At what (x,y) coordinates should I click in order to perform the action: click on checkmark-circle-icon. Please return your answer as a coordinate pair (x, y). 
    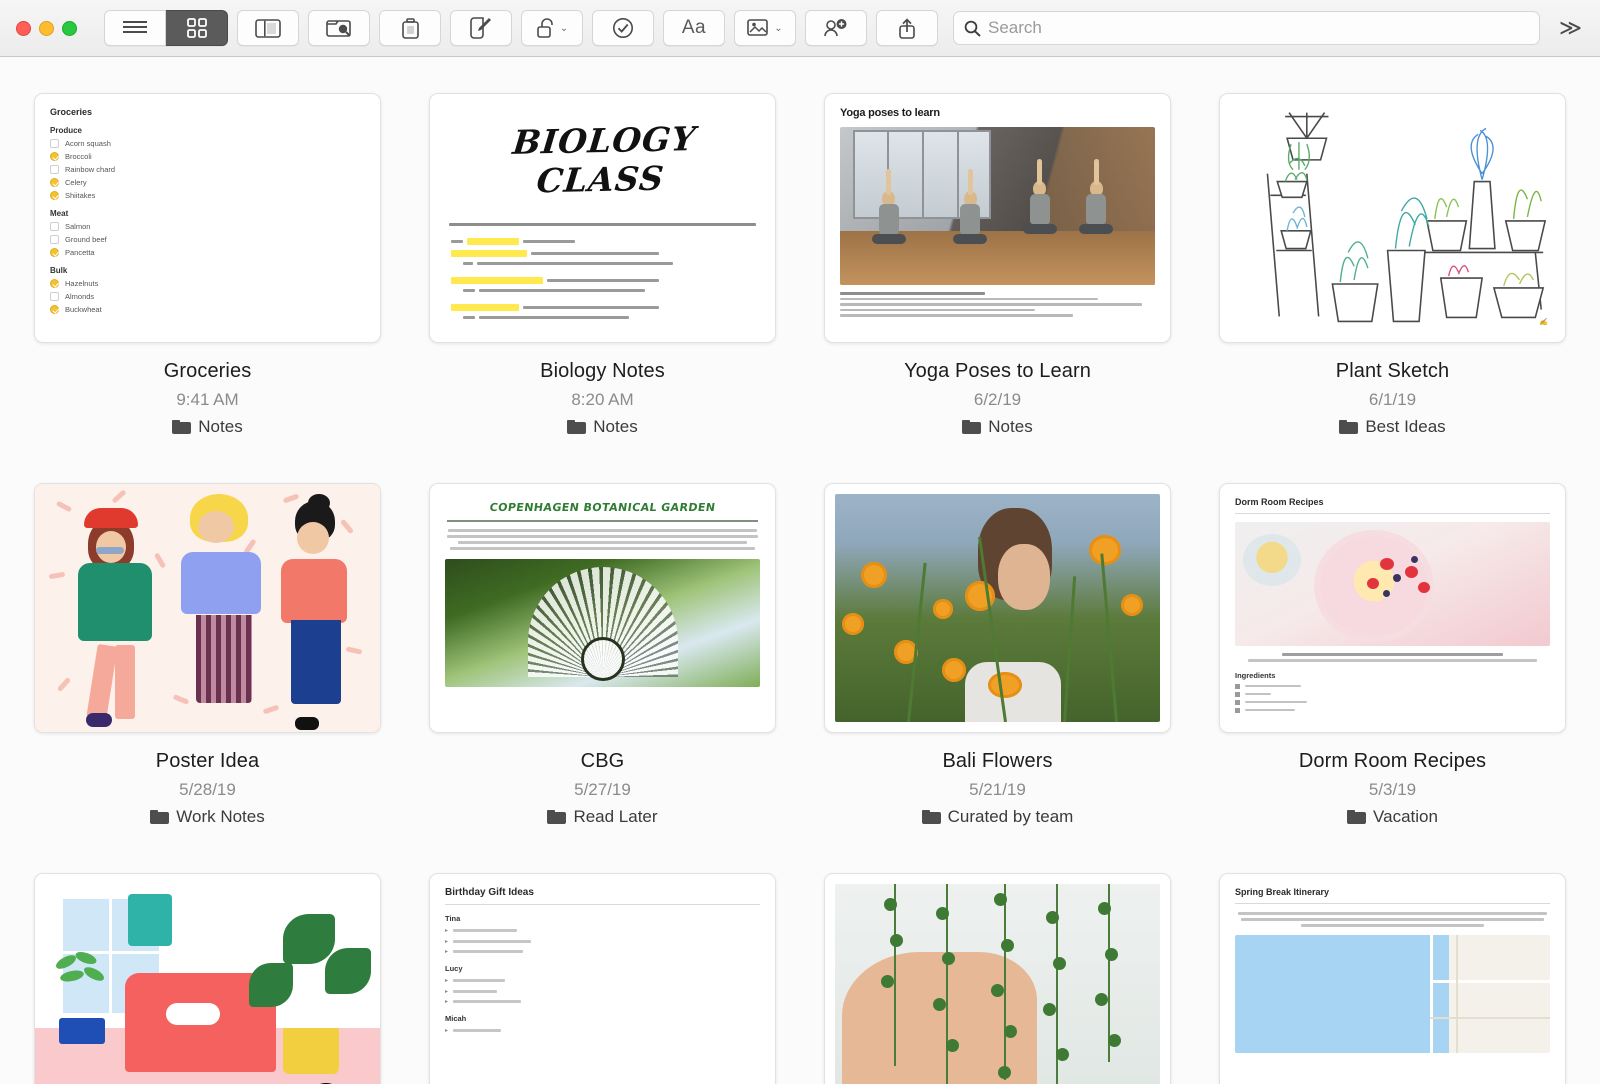
    Looking at the image, I should click on (623, 28).